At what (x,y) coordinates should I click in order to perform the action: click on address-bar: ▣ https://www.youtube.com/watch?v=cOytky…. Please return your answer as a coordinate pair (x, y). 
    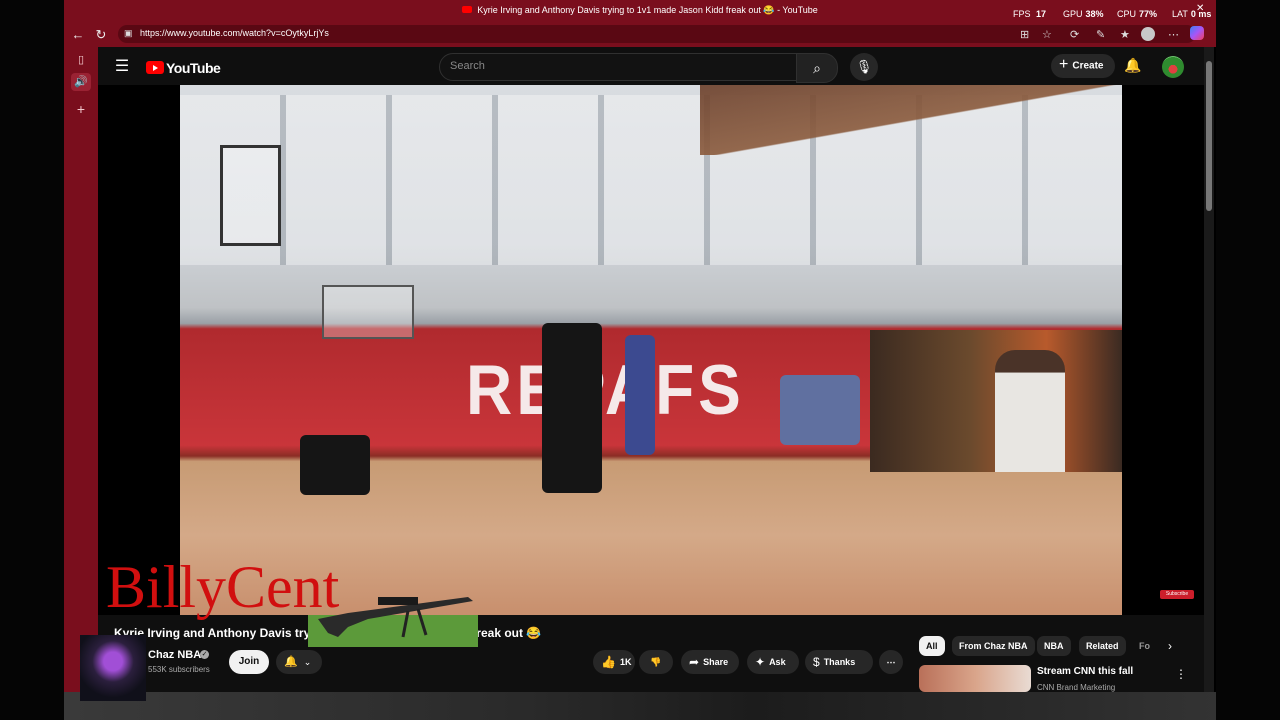
    Looking at the image, I should click on (661, 34).